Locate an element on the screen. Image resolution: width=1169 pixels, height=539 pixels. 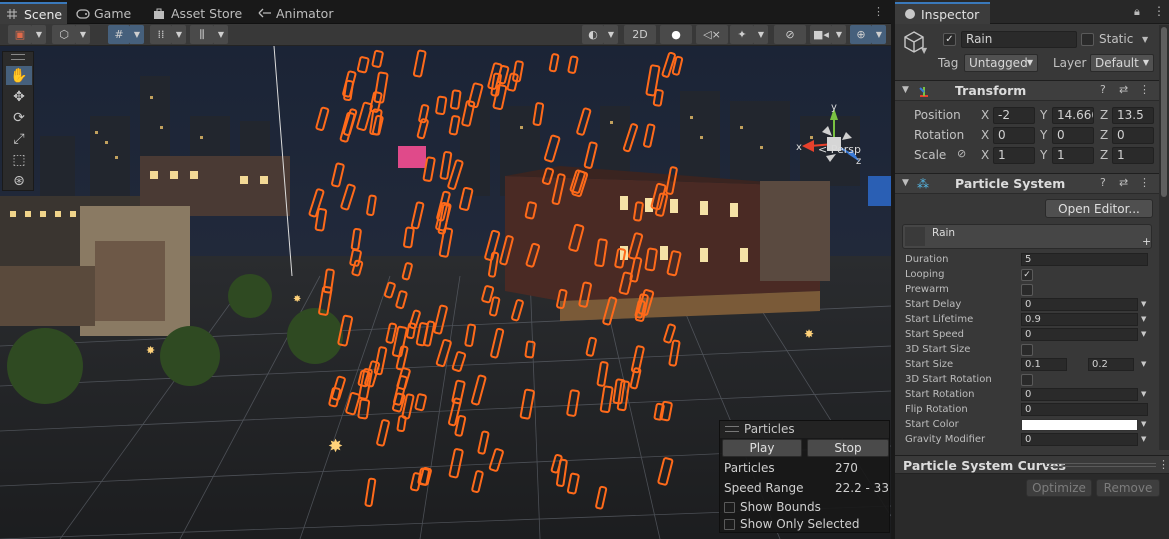
rotation-z-input: 0 is located at coordinates (1133, 135).